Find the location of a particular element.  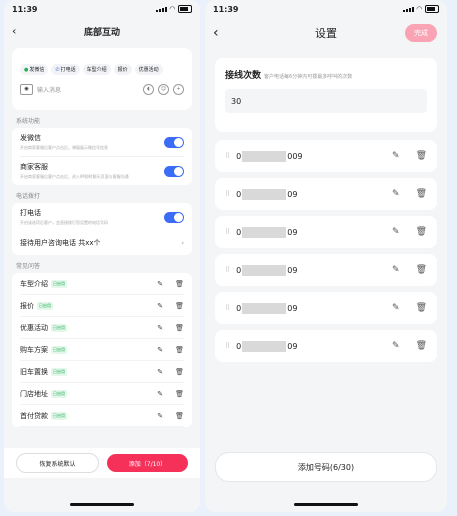

call-count-card: 接线次数 客户电话每6分钟内可拨最多呼叫的次数 30 is located at coordinates (326, 95).